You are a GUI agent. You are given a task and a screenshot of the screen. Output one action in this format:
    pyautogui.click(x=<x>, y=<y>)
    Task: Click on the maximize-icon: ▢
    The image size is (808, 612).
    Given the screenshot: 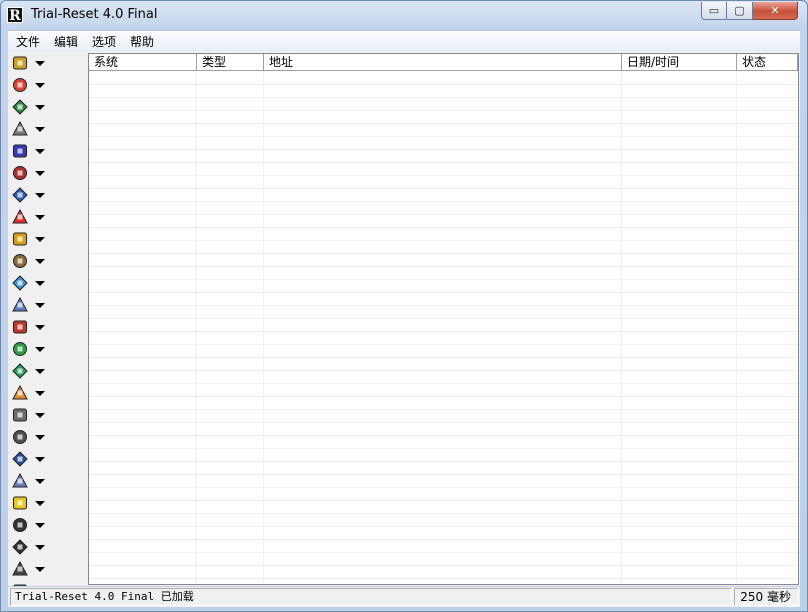 What is the action you would take?
    pyautogui.click(x=739, y=10)
    